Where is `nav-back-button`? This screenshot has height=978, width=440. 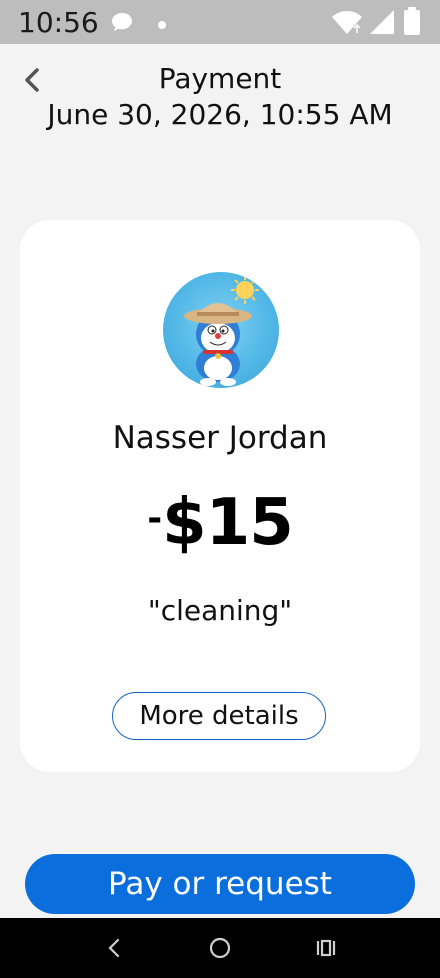
nav-back-button is located at coordinates (114, 948).